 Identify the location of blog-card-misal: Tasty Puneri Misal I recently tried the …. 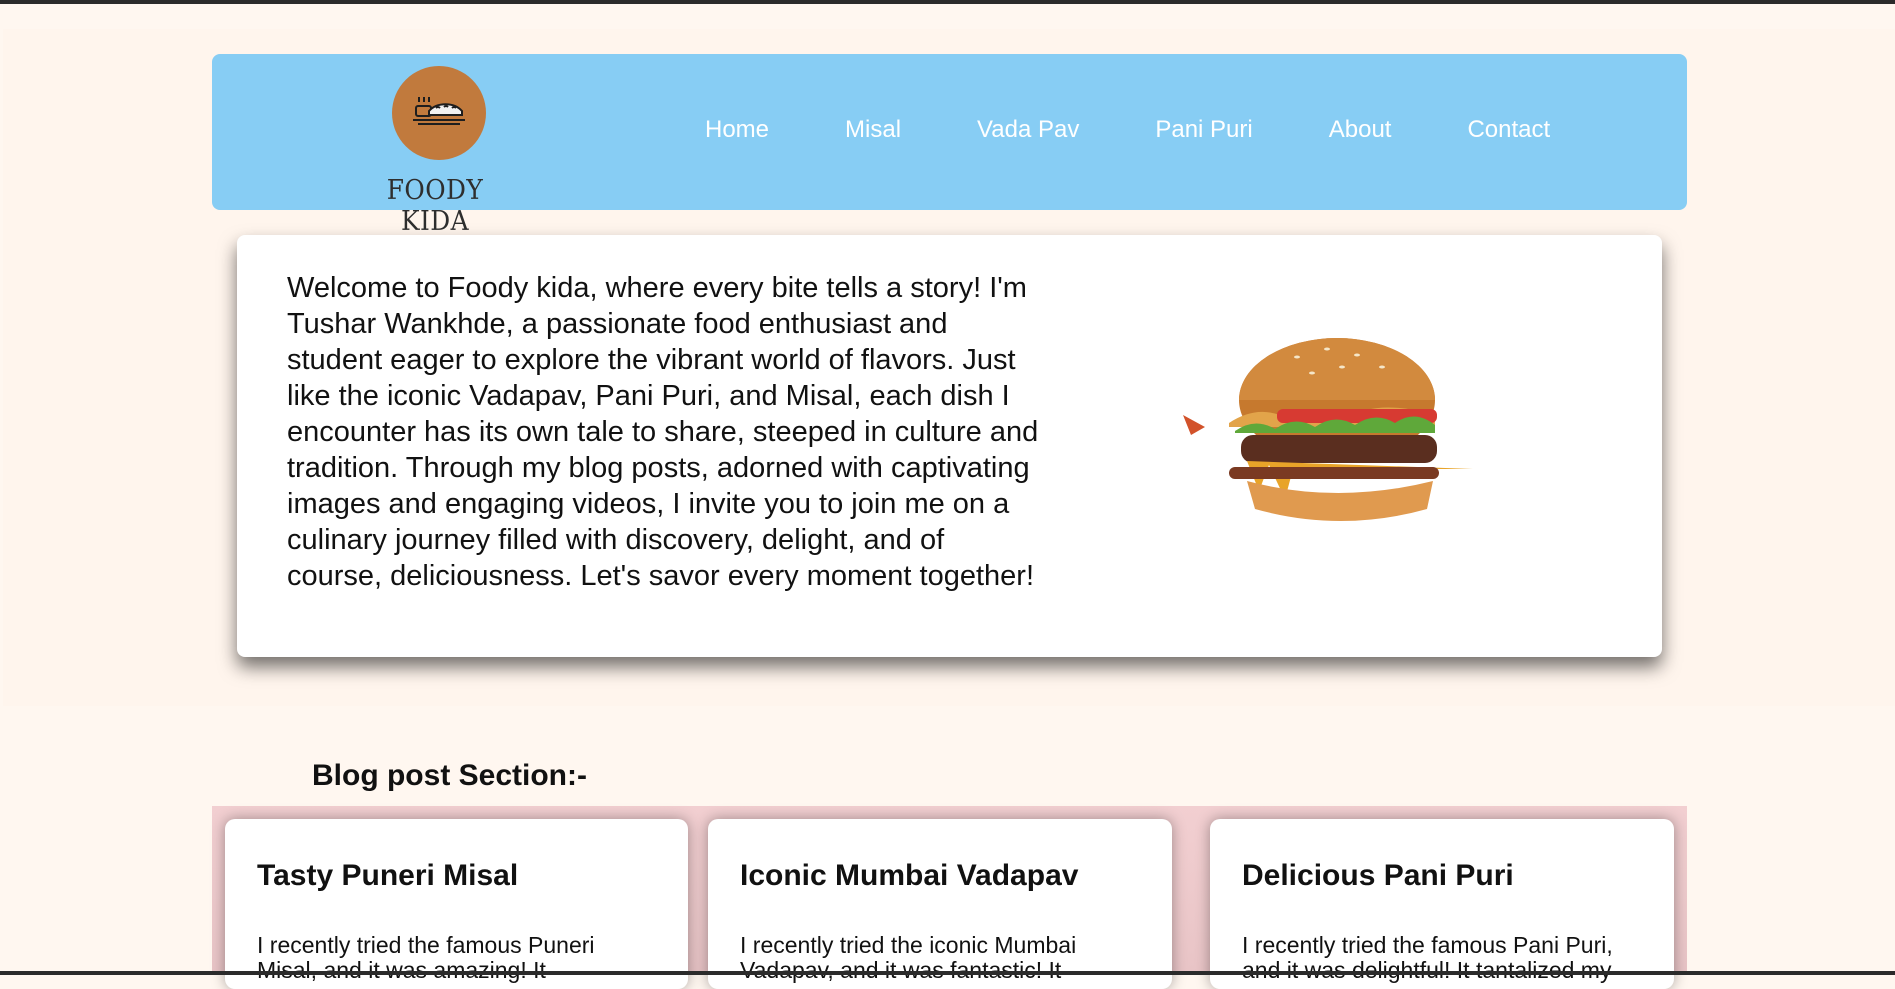
(456, 904).